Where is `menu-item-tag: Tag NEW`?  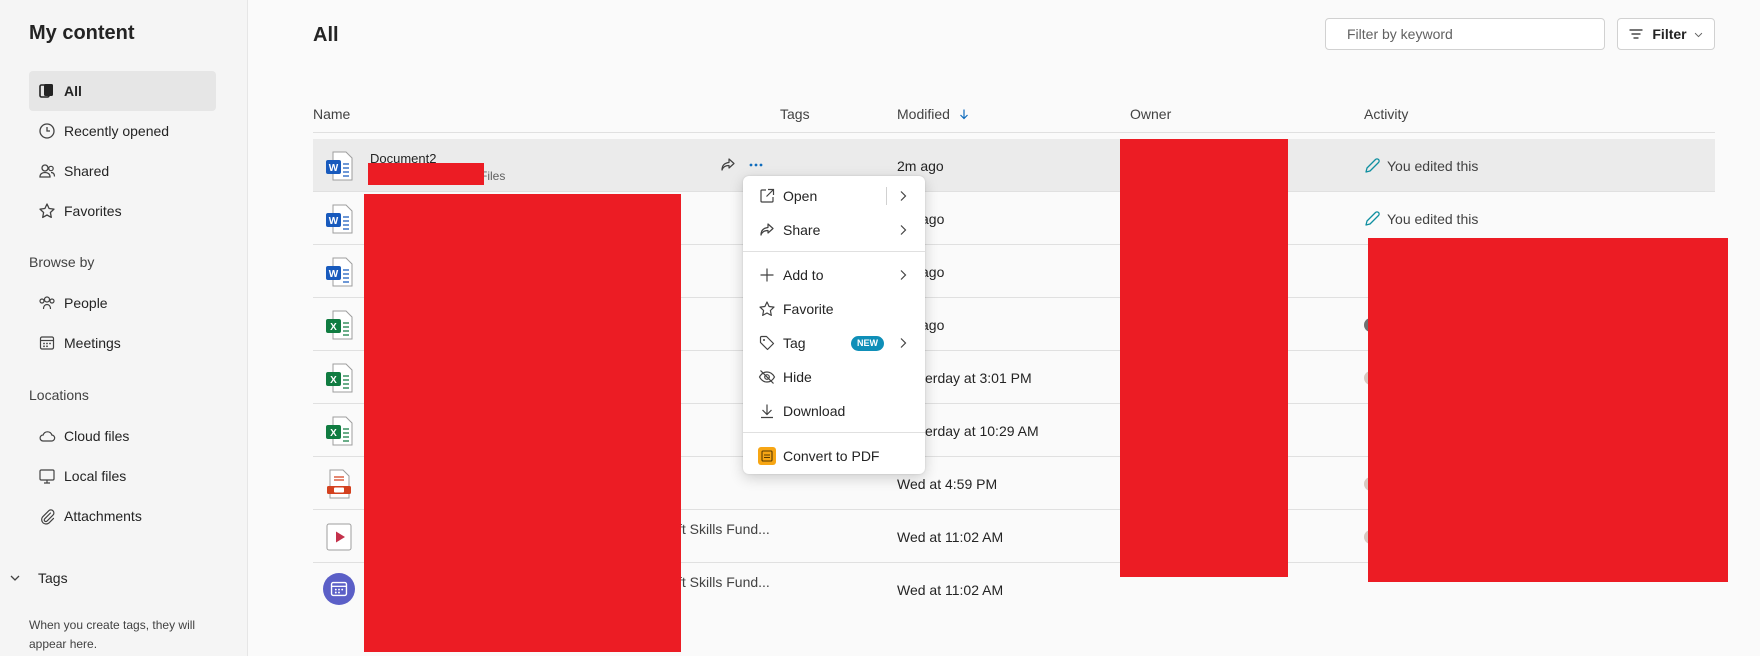
menu-item-tag: Tag NEW is located at coordinates (834, 343).